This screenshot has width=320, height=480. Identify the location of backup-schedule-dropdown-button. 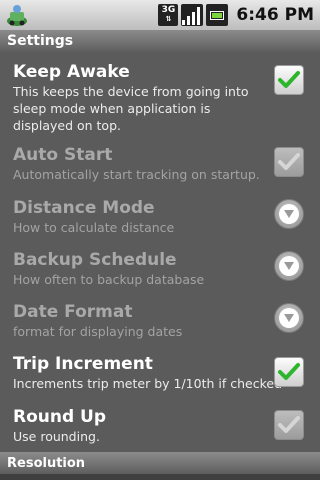
(289, 266).